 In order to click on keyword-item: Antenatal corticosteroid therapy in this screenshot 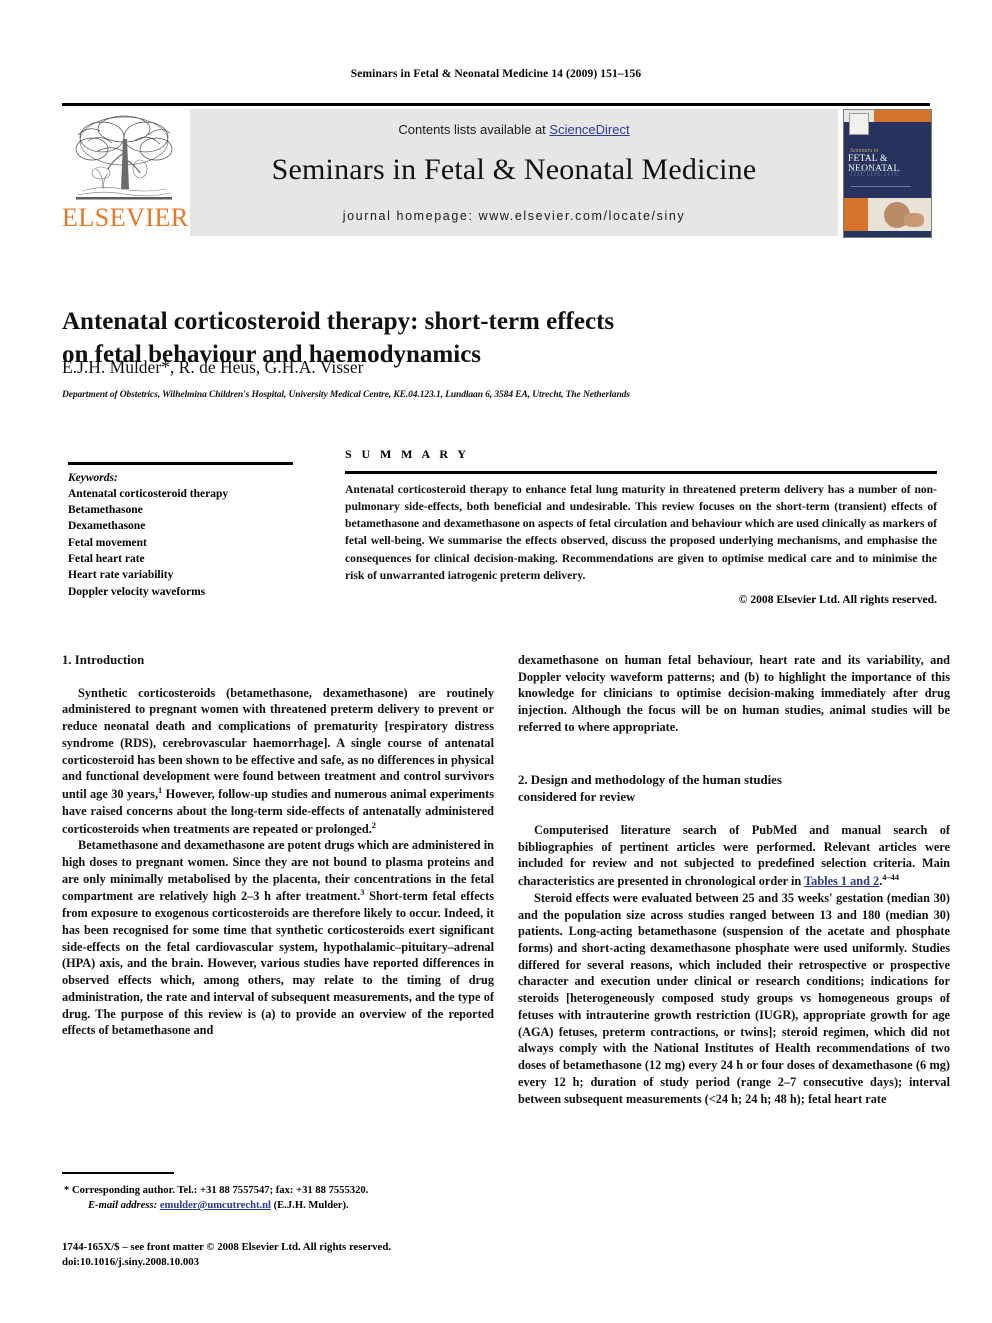, I will do `click(148, 493)`.